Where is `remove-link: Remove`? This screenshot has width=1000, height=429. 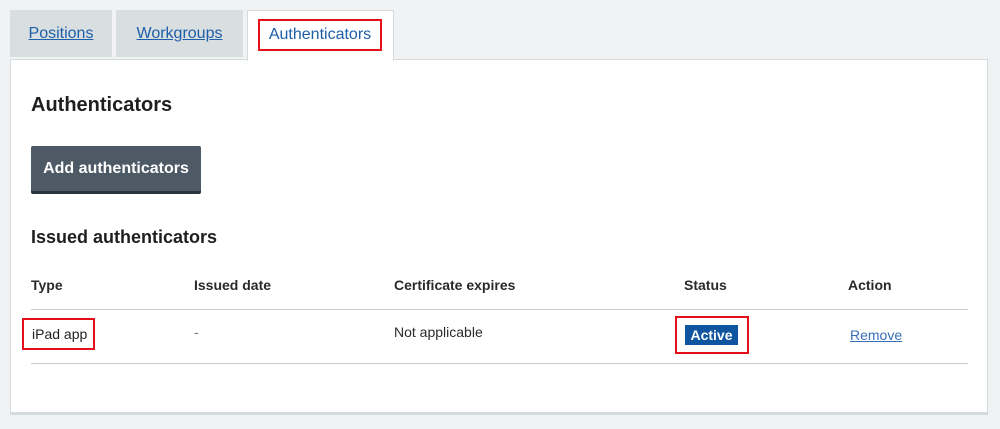 remove-link: Remove is located at coordinates (876, 335).